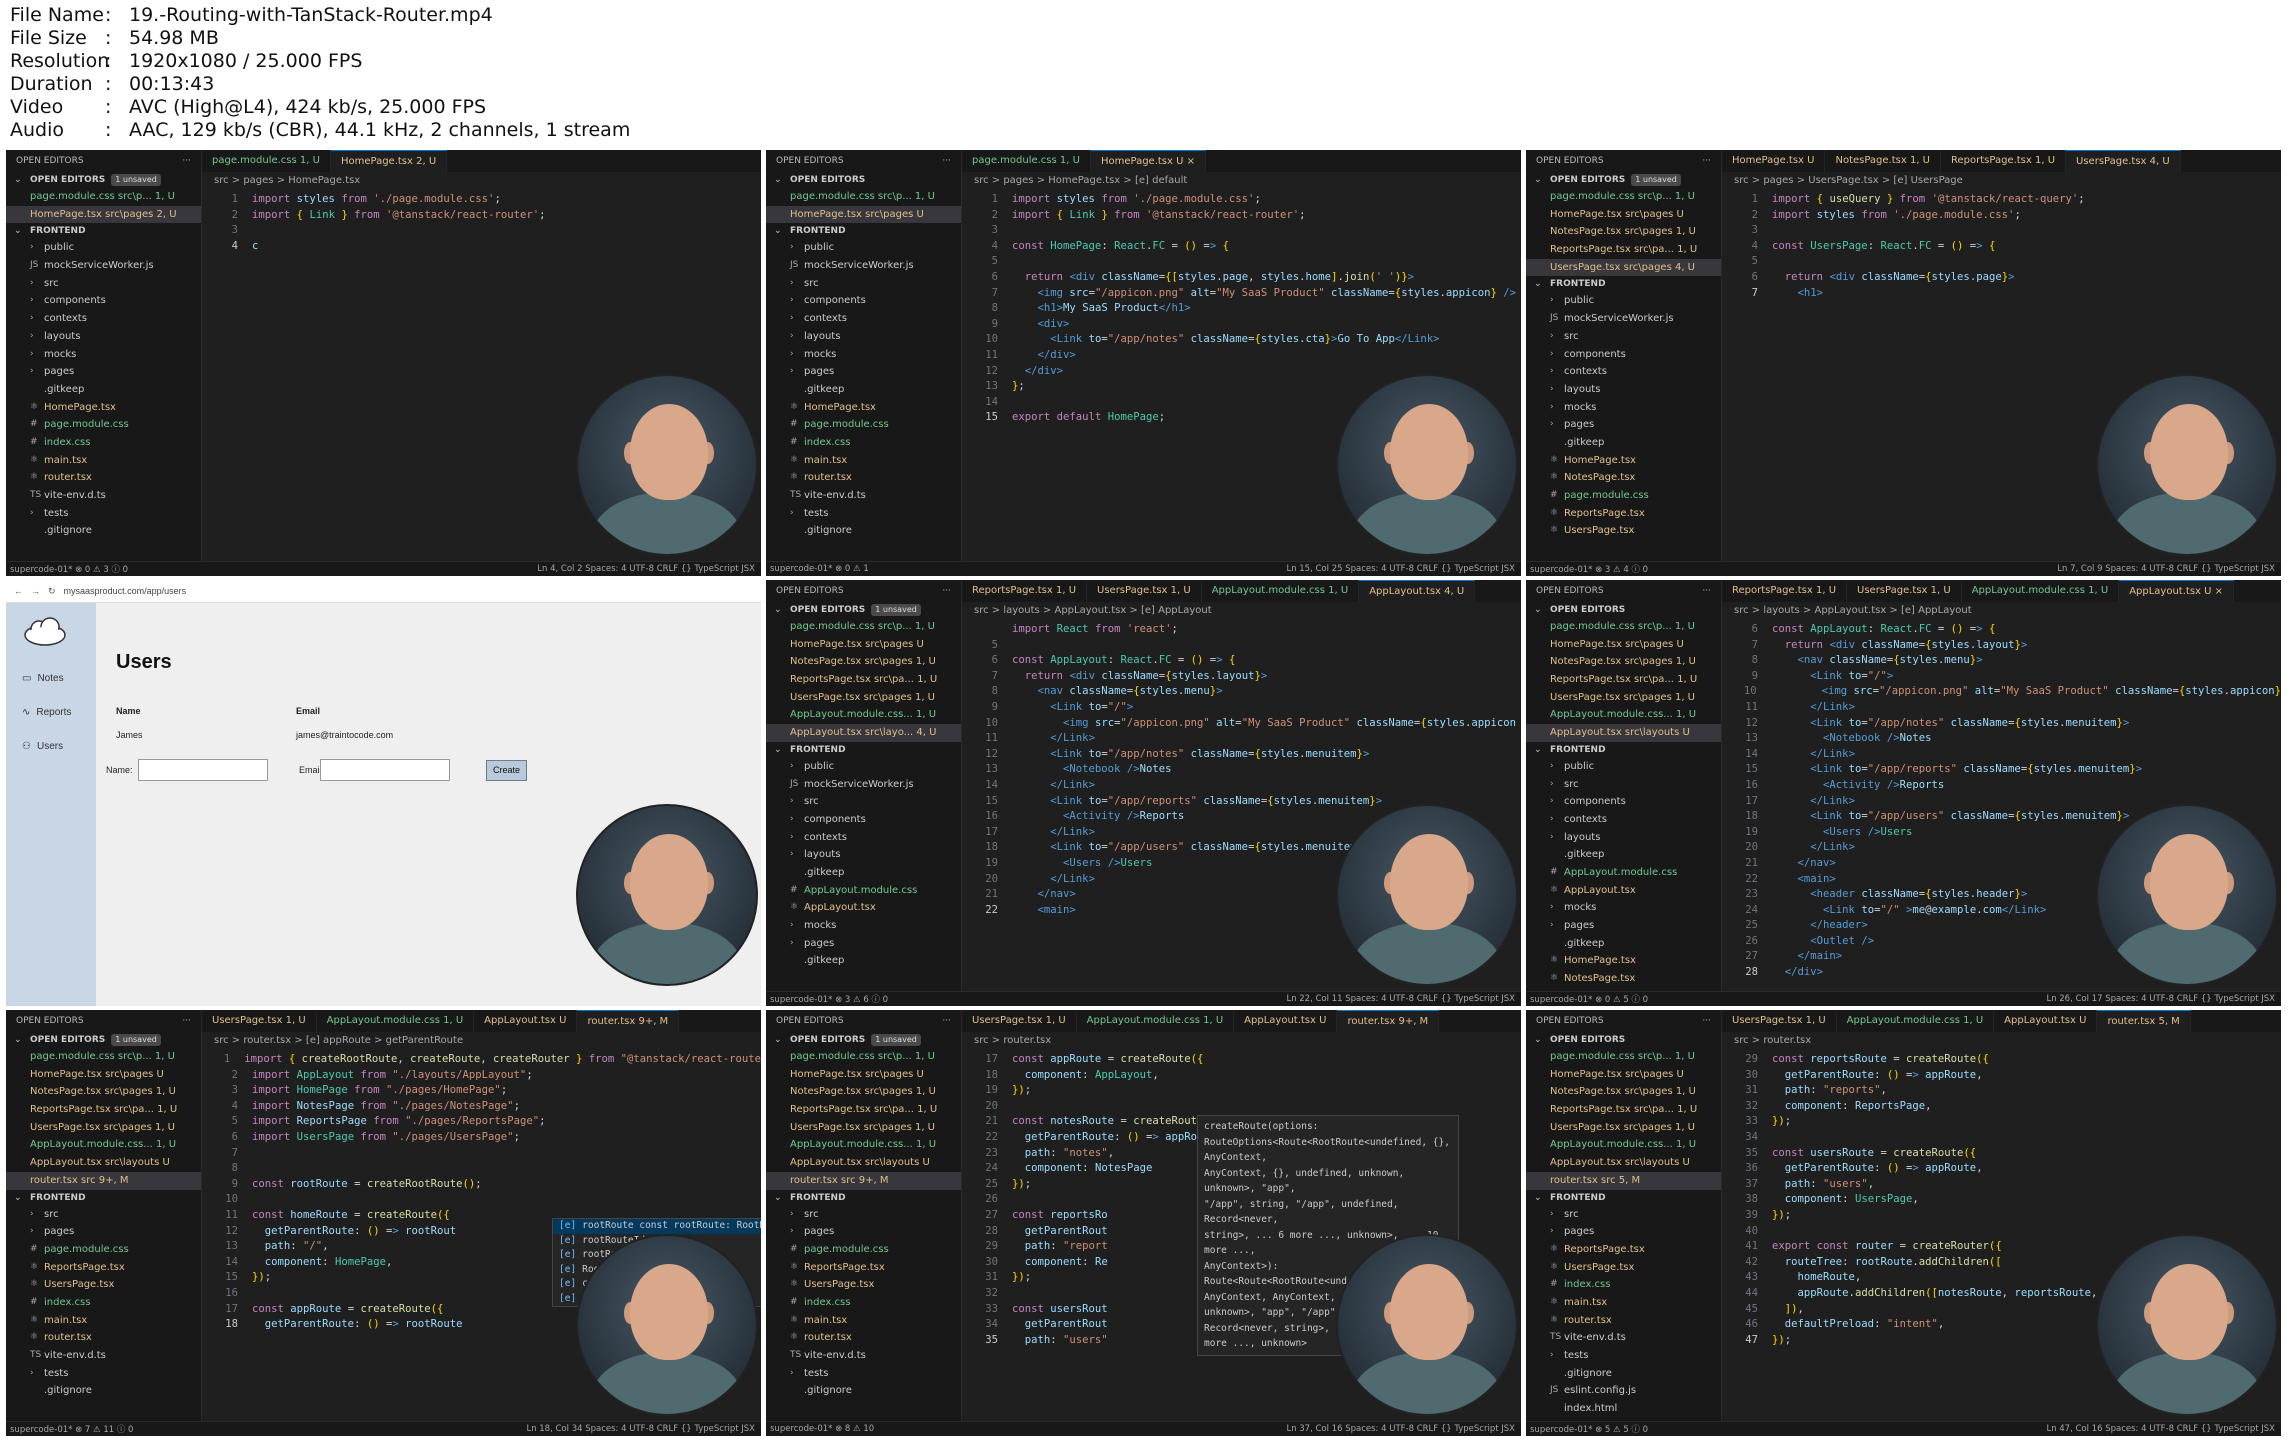 Image resolution: width=2287 pixels, height=1439 pixels. What do you see at coordinates (42, 746) in the screenshot?
I see `nav-item-users: ⚇ Users` at bounding box center [42, 746].